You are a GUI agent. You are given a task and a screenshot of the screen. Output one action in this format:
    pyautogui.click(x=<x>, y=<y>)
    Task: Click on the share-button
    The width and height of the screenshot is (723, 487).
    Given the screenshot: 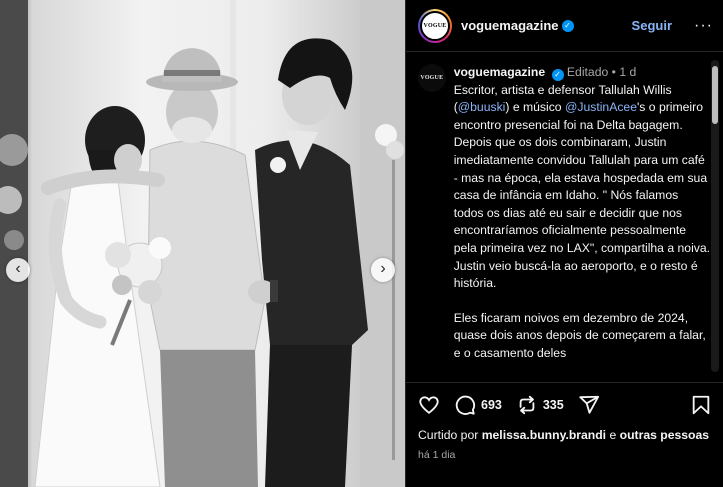 What is the action you would take?
    pyautogui.click(x=589, y=405)
    